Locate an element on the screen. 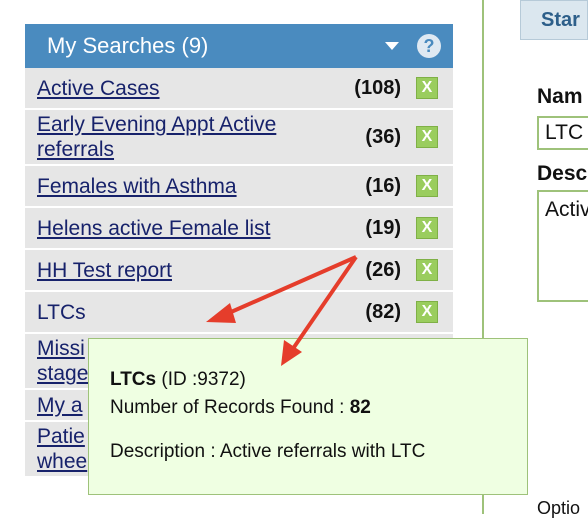  record-count: (82) is located at coordinates (383, 311).